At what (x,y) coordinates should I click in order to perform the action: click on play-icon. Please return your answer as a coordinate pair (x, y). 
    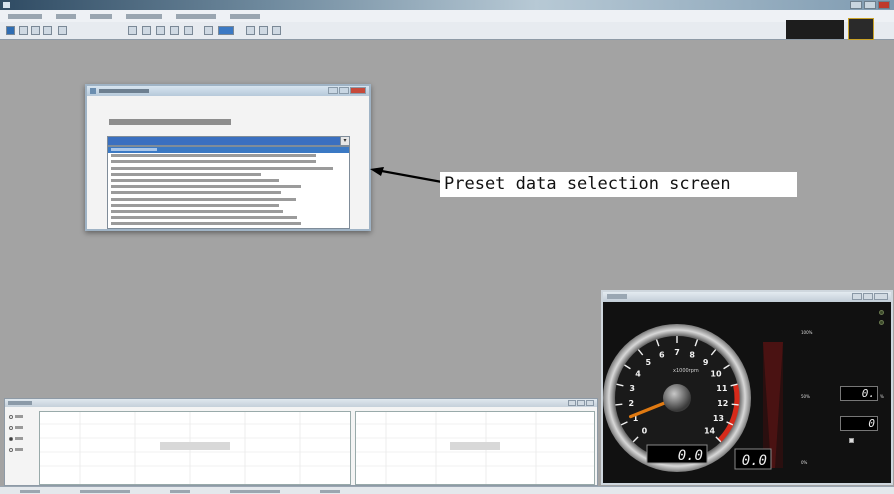
    Looking at the image, I should click on (132, 30).